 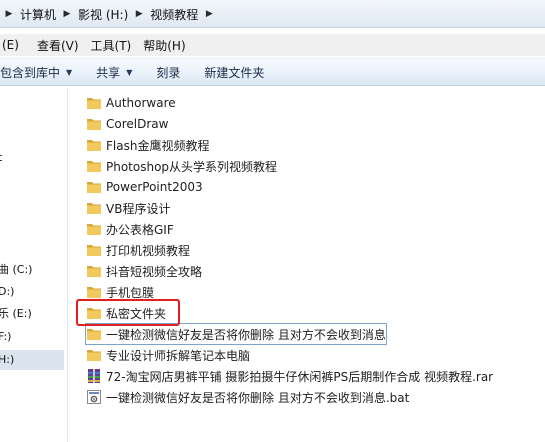 I want to click on file-name: 72-淘宝网店男裤平铺 摄影拍摄牛仔休闲裤PS后期制作合成 视频教程.rar, so click(x=300, y=376).